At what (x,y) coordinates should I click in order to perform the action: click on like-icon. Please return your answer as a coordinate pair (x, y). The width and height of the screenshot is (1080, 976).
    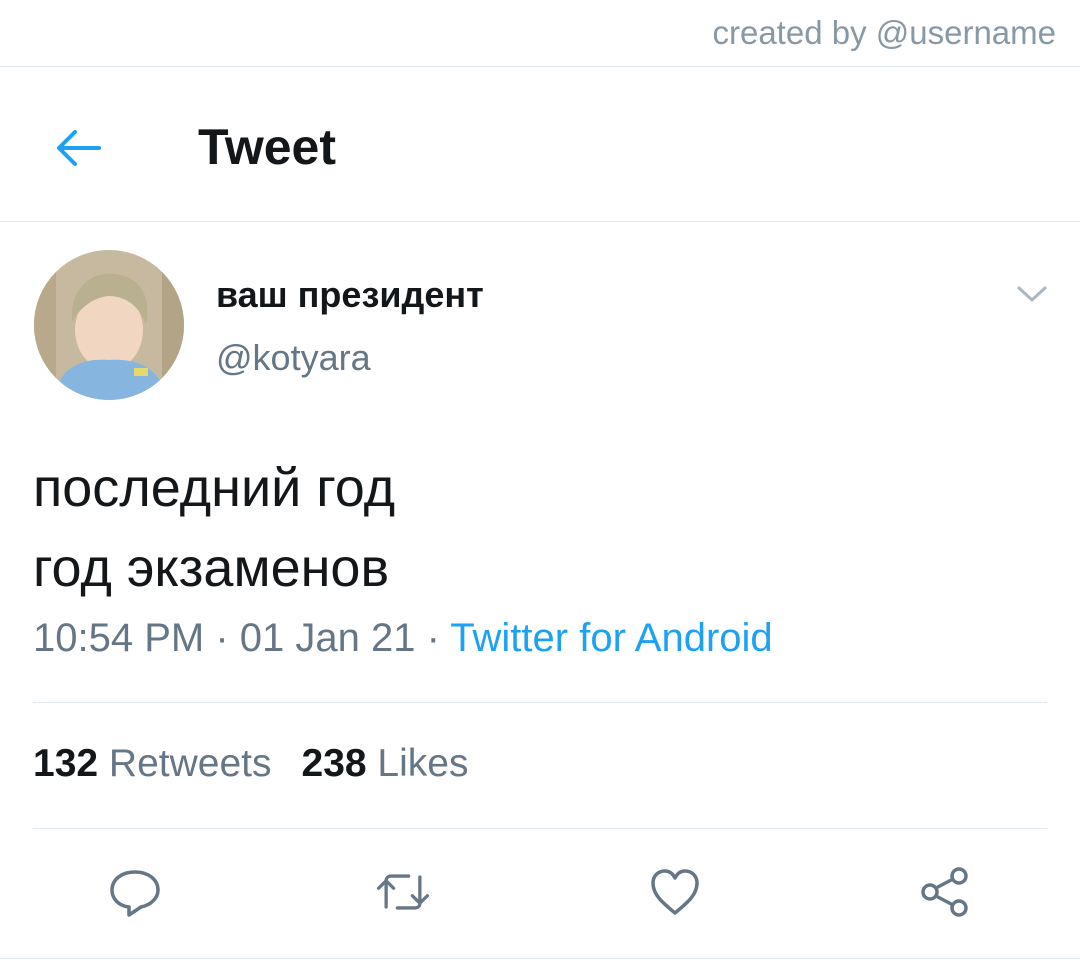
    Looking at the image, I should click on (675, 892).